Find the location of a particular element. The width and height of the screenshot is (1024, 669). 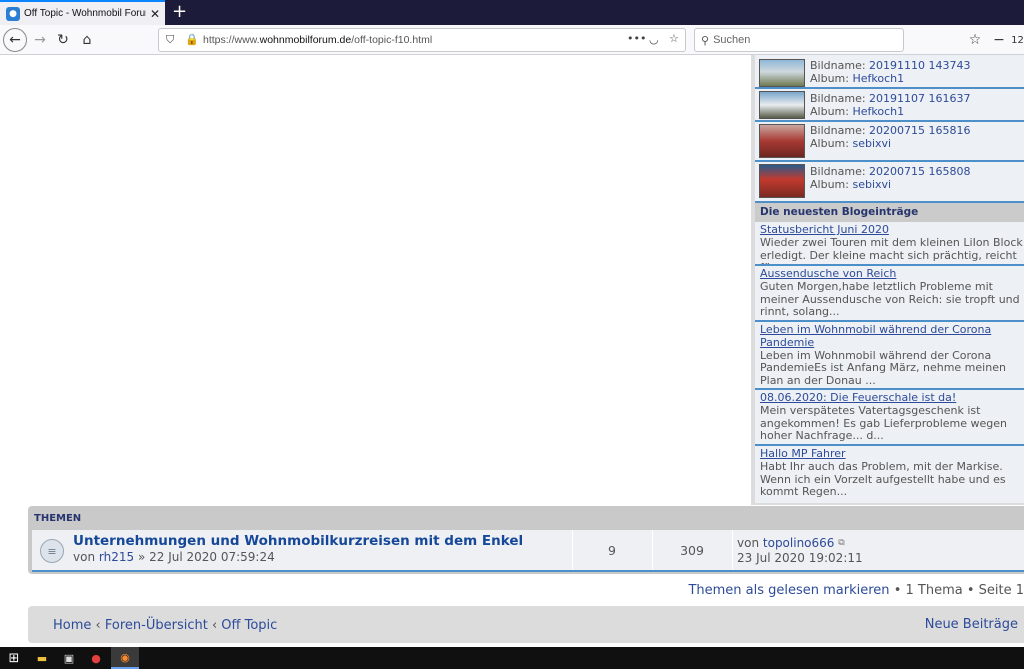

gallery-image-link: 20191110 143743 is located at coordinates (919, 65).